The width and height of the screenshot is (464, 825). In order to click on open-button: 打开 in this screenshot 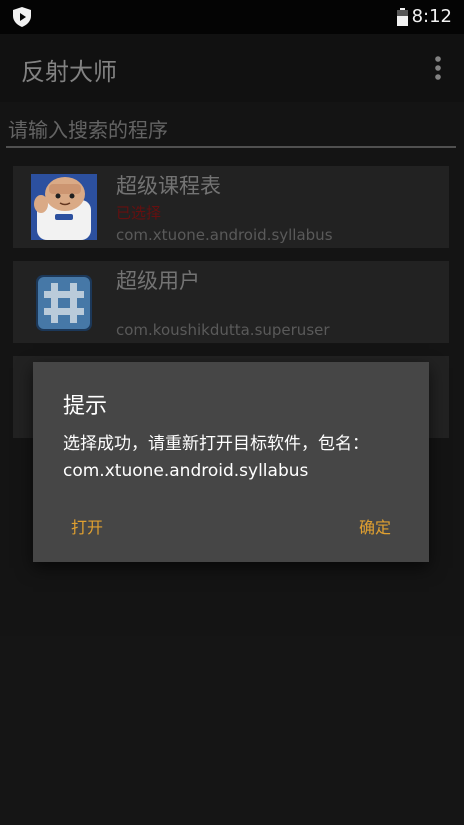, I will do `click(87, 526)`.